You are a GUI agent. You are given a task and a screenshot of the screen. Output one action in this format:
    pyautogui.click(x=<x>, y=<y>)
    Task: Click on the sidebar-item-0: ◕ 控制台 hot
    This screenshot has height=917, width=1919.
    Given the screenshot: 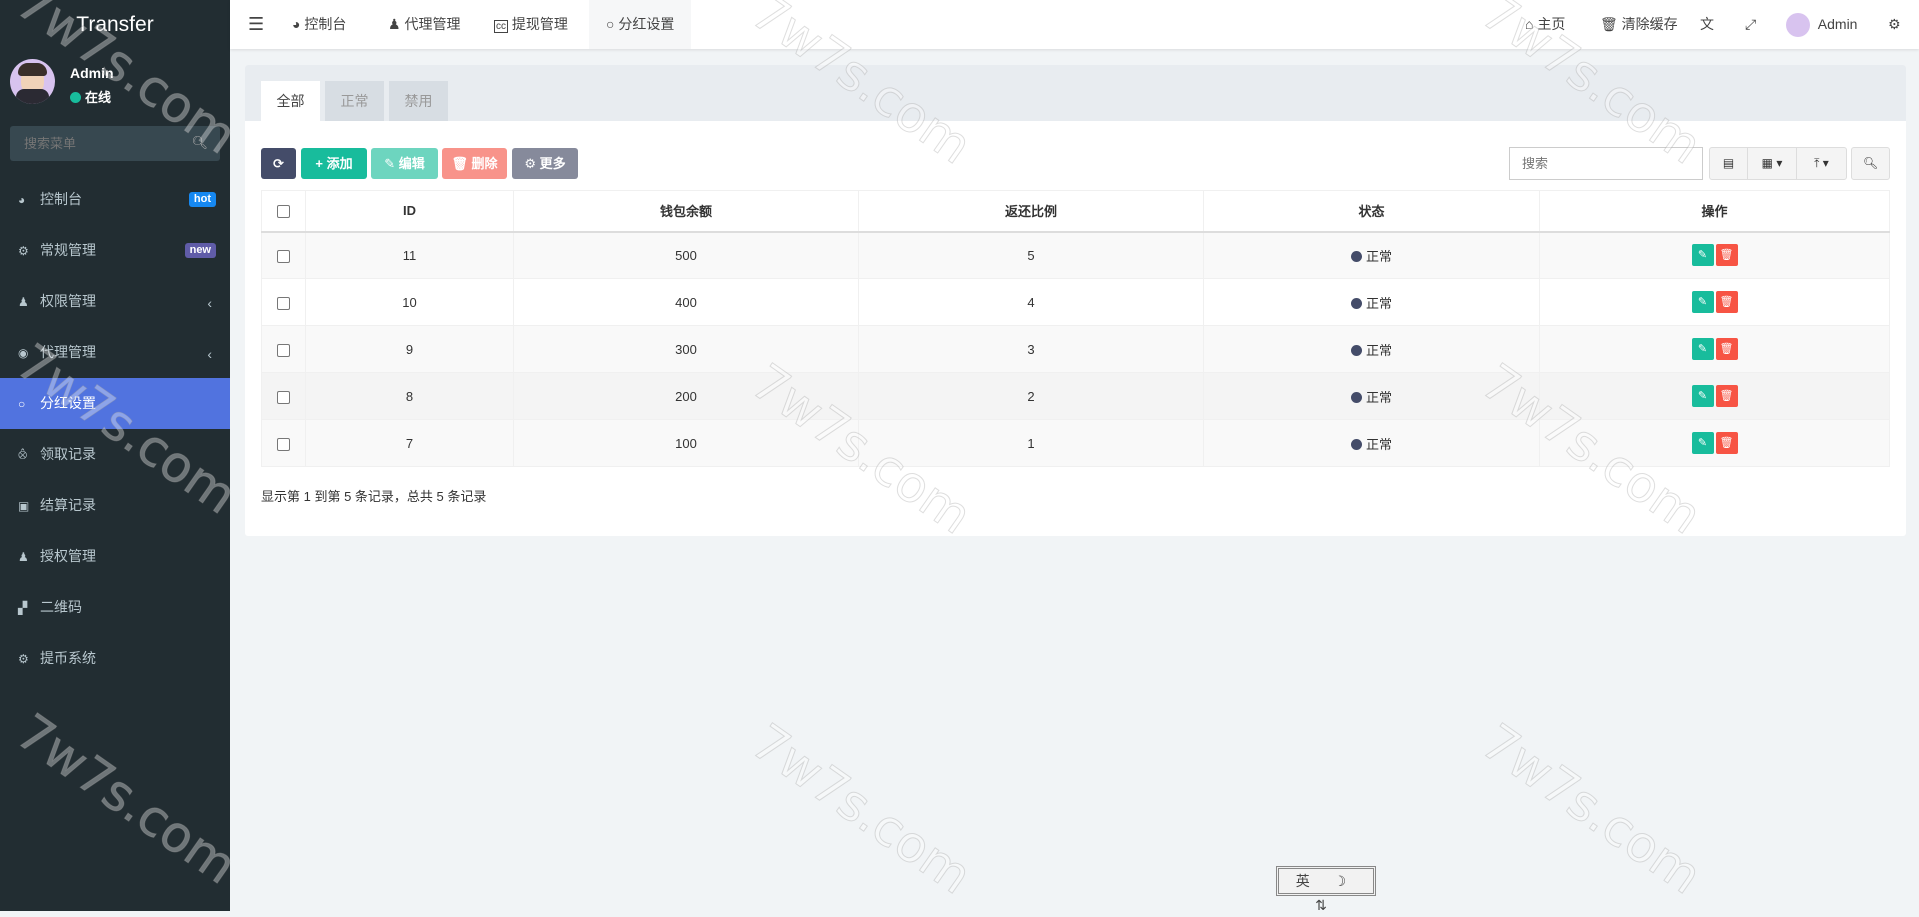 What is the action you would take?
    pyautogui.click(x=115, y=199)
    